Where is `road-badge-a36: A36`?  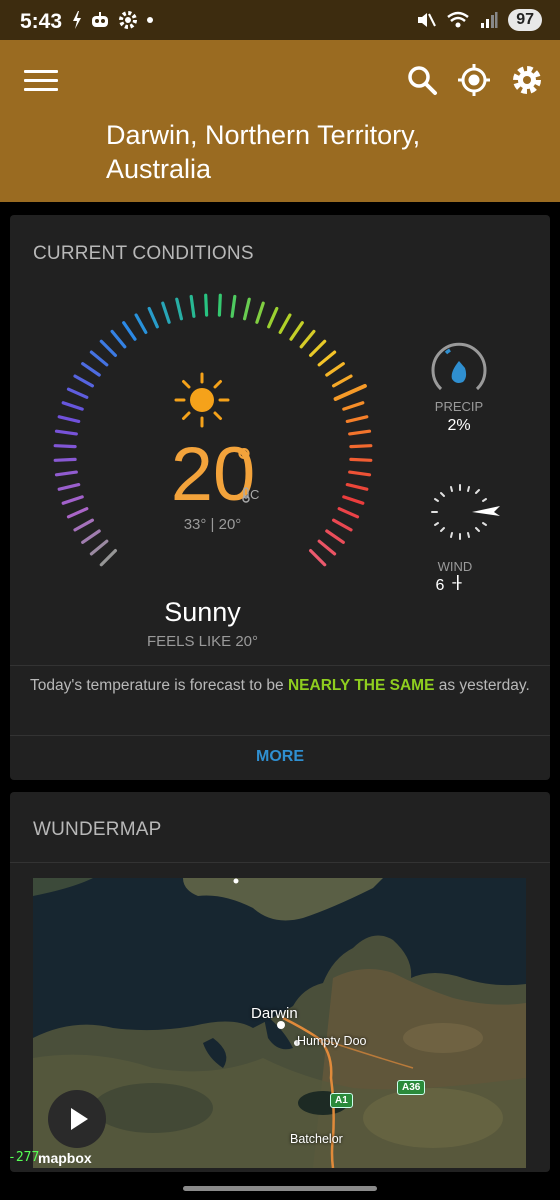
road-badge-a36: A36 is located at coordinates (411, 1087).